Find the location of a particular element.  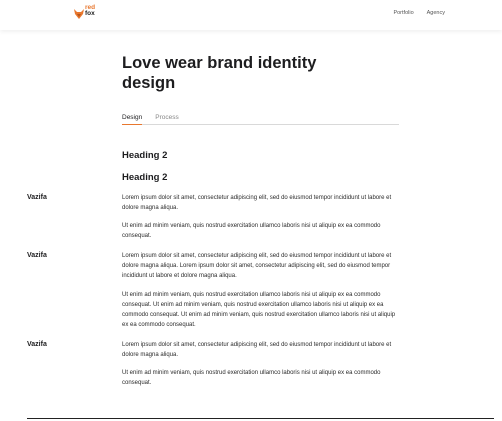

brand-word-fox: fox is located at coordinates (90, 13).